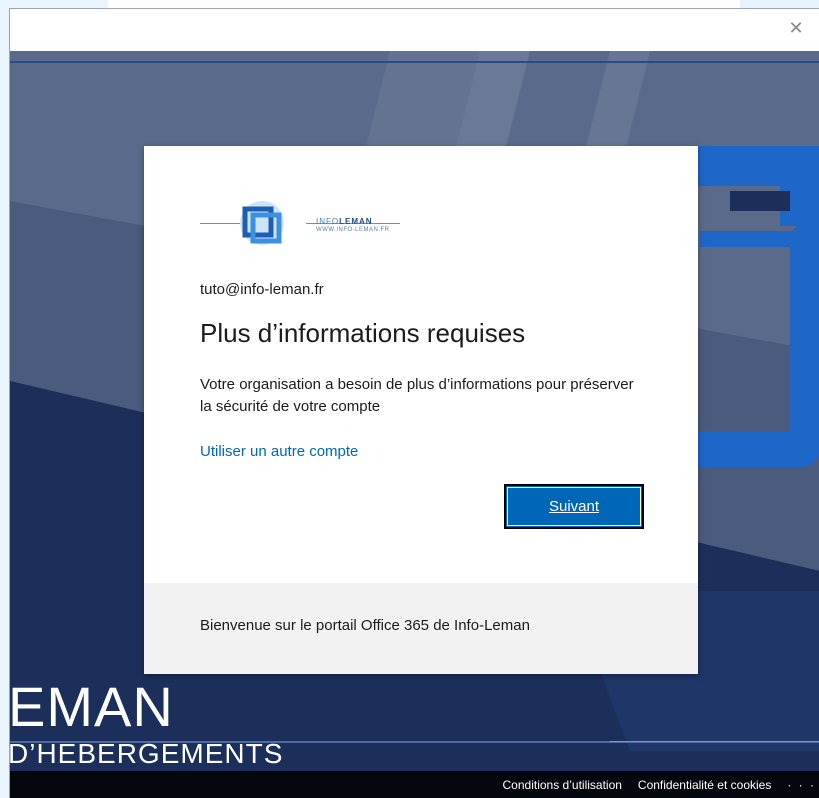  What do you see at coordinates (574, 506) in the screenshot?
I see `next-button: Suivant` at bounding box center [574, 506].